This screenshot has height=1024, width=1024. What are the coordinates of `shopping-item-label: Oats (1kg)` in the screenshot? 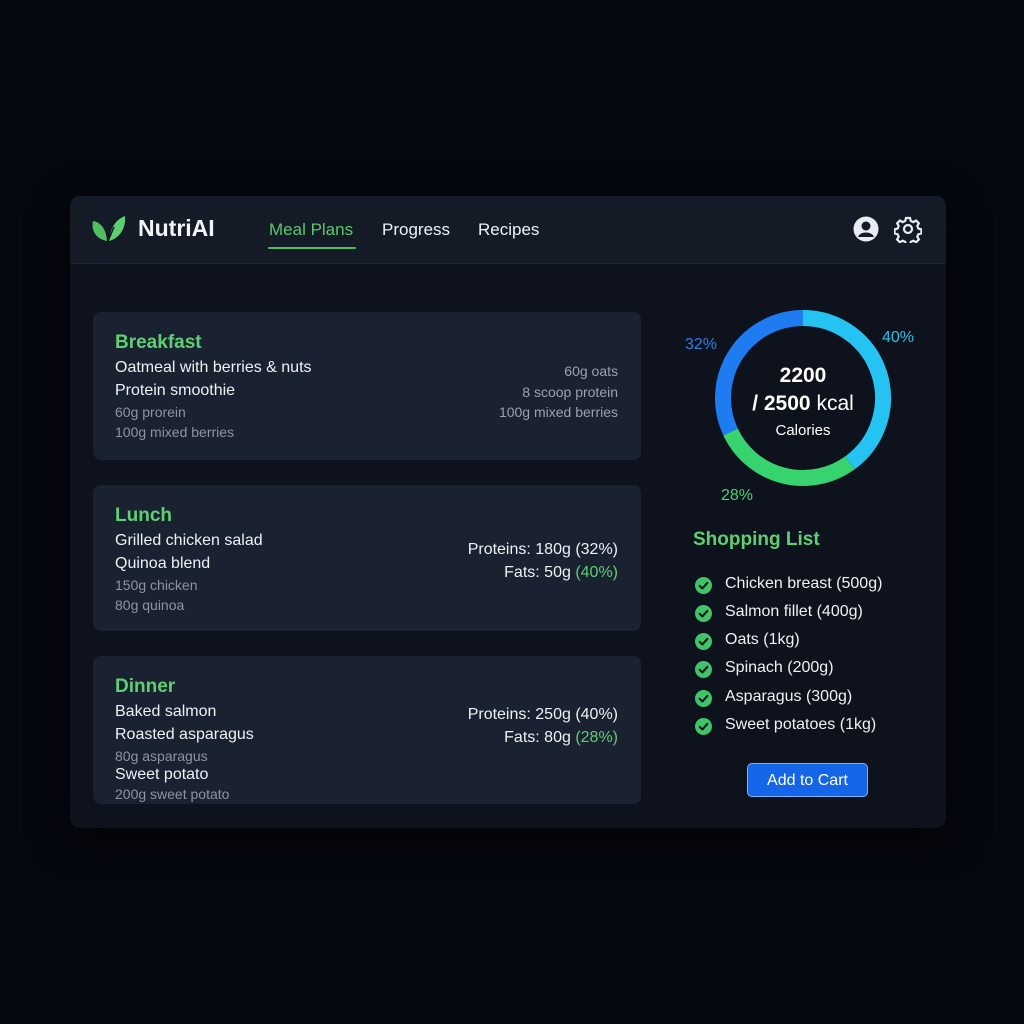 It's located at (762, 639).